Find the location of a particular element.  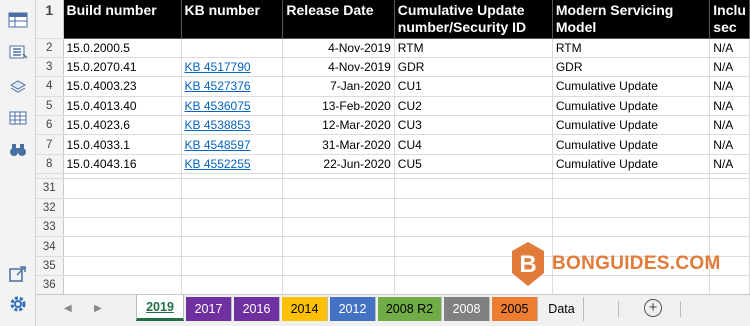

row-number: 31 is located at coordinates (50, 188).